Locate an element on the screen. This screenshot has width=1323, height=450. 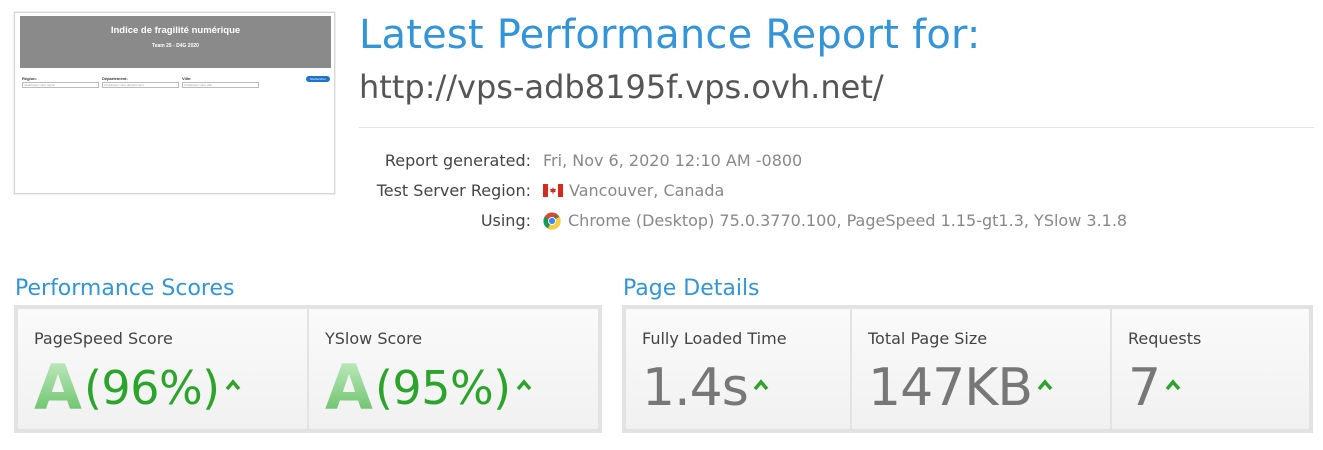
pagespeed-percent: (96%) is located at coordinates (151, 388).